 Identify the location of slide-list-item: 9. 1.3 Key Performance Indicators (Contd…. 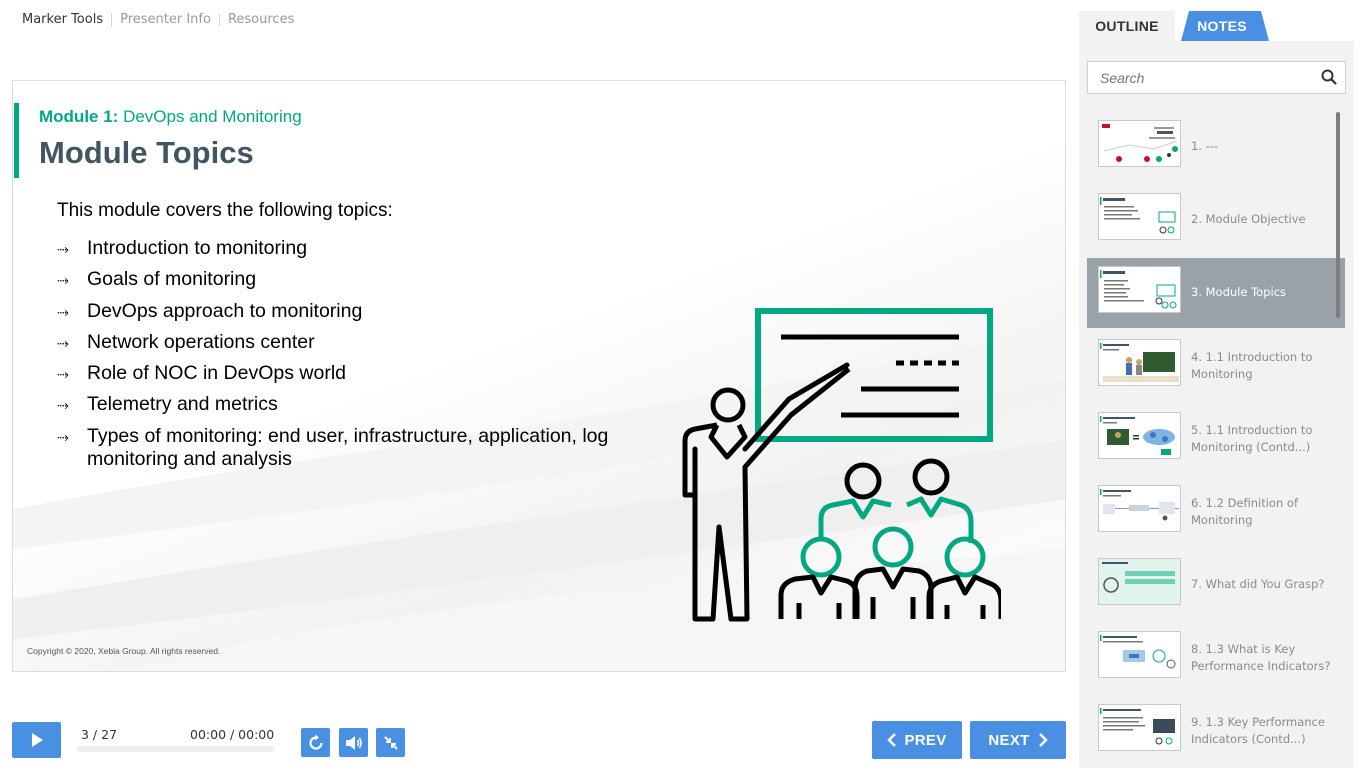
(1216, 731).